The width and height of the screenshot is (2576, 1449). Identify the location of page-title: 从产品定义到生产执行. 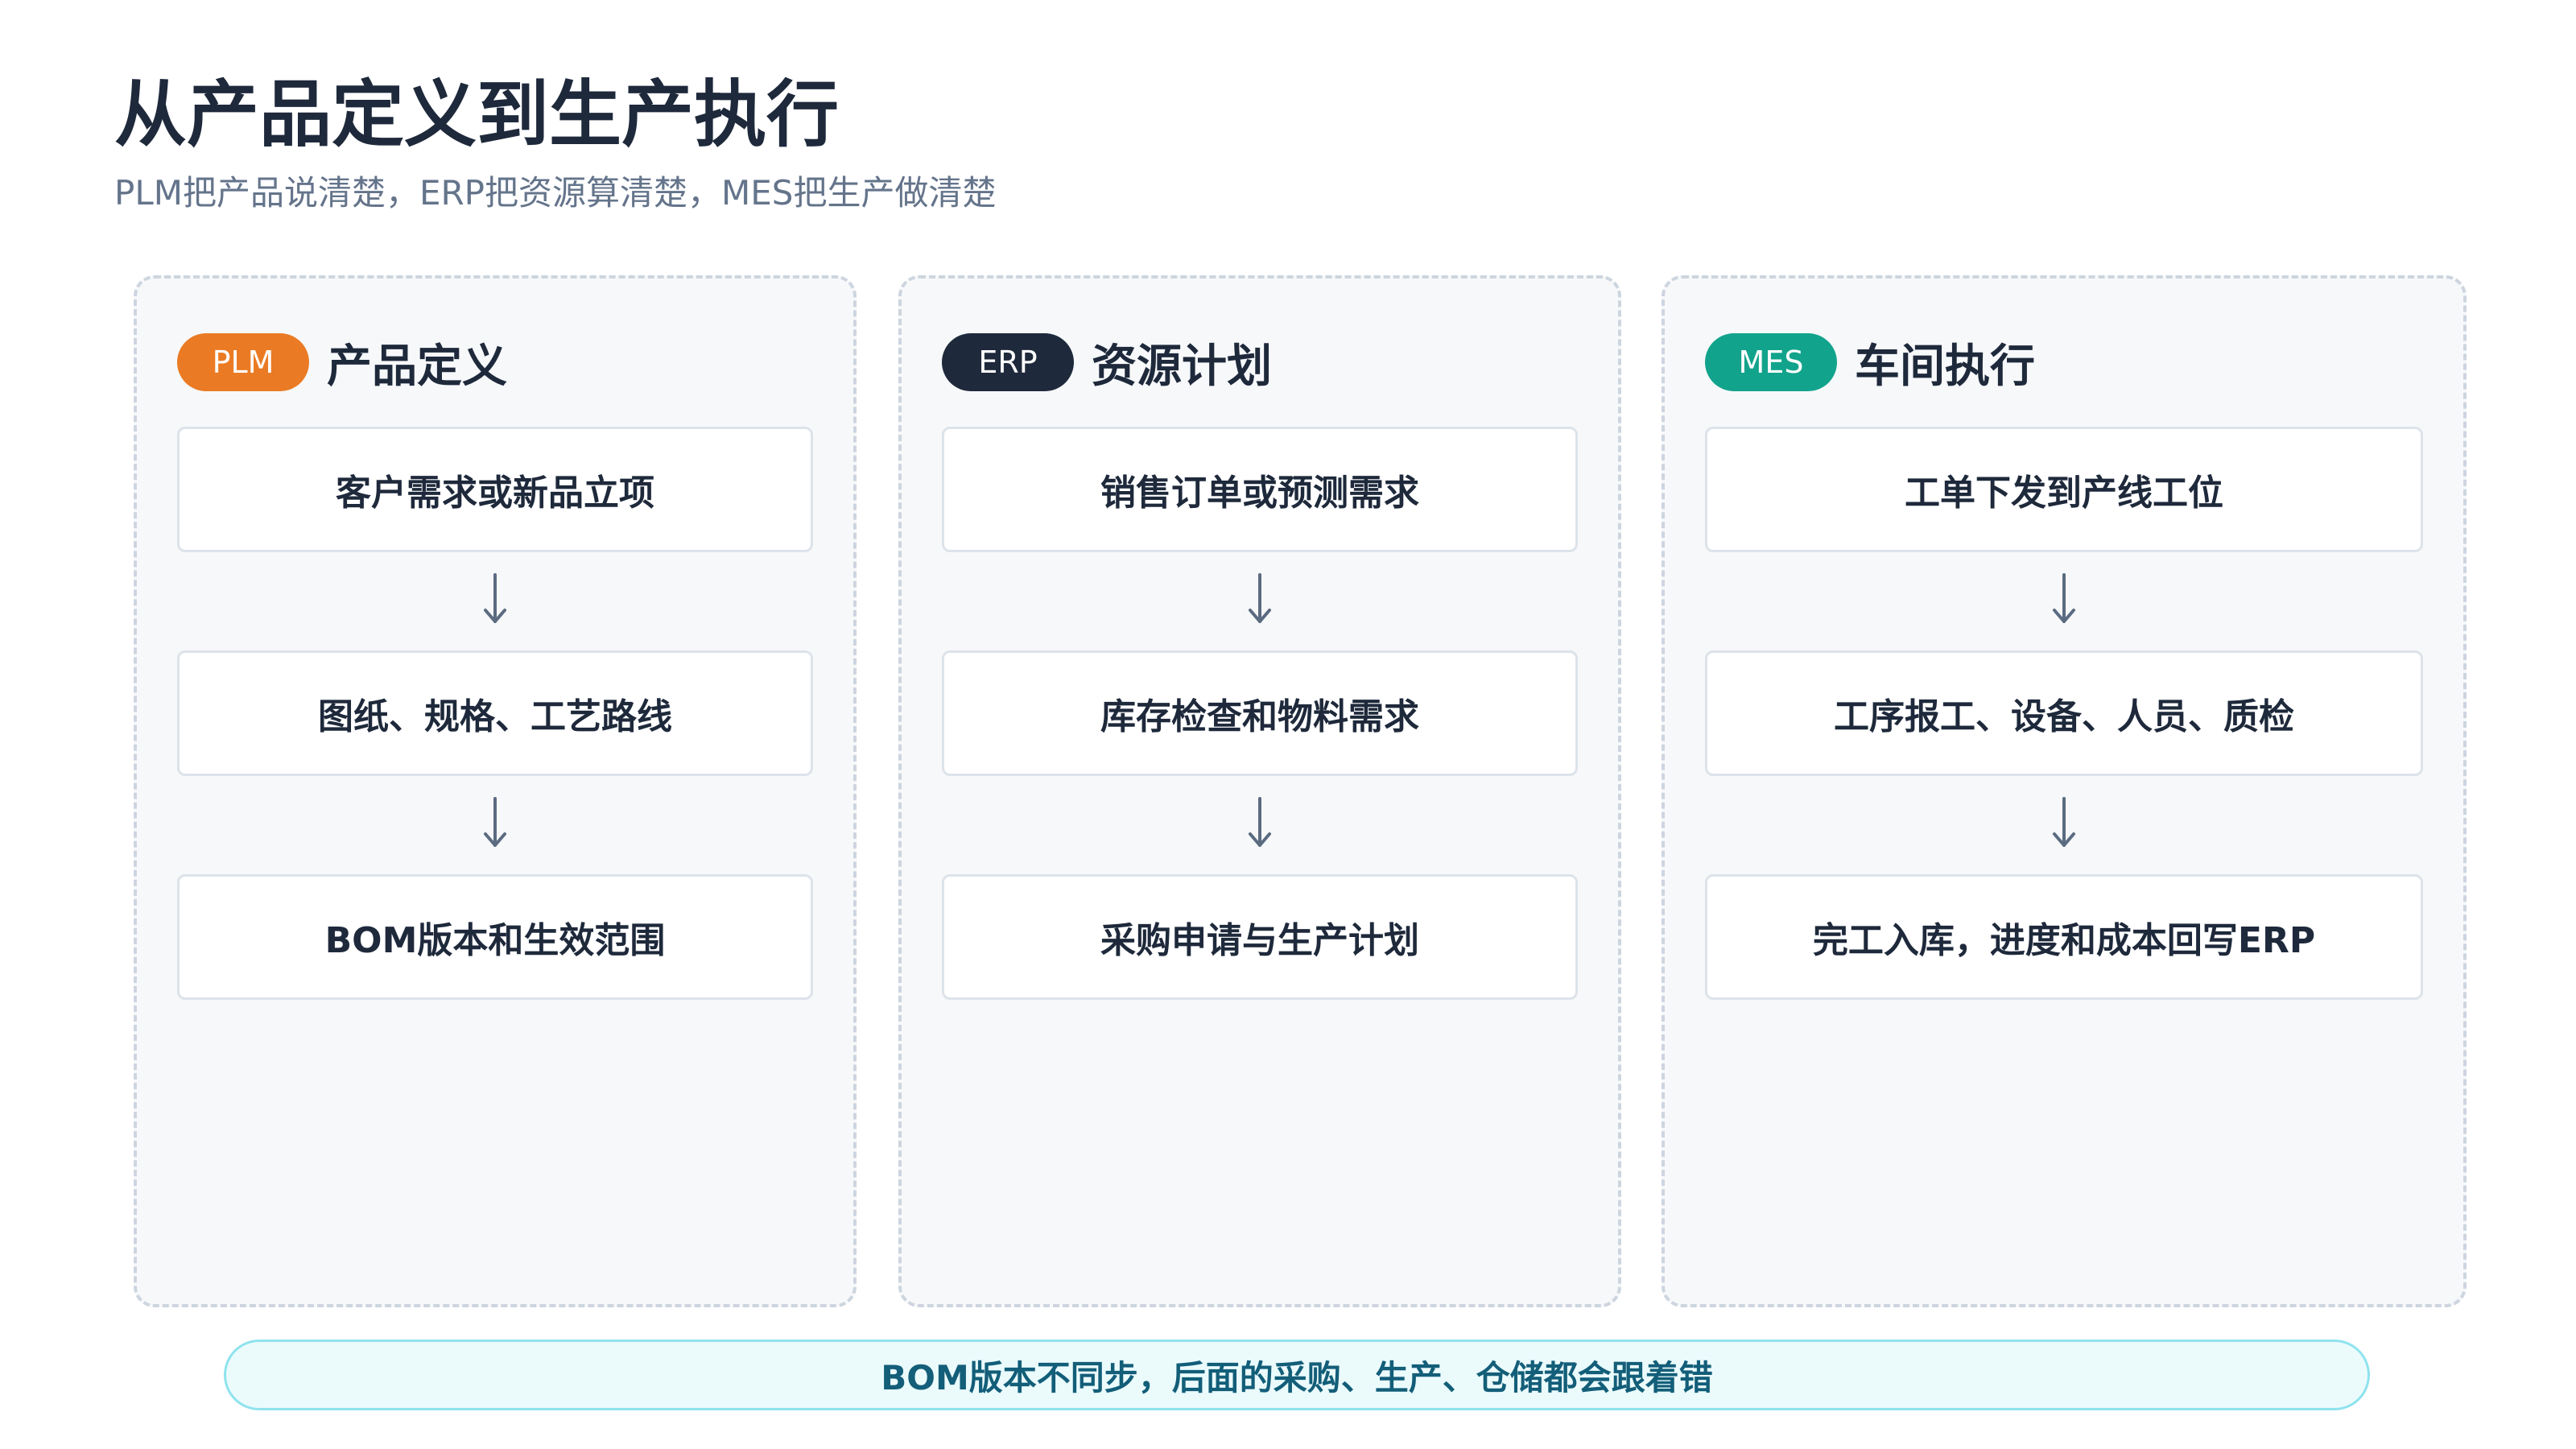
(476, 114).